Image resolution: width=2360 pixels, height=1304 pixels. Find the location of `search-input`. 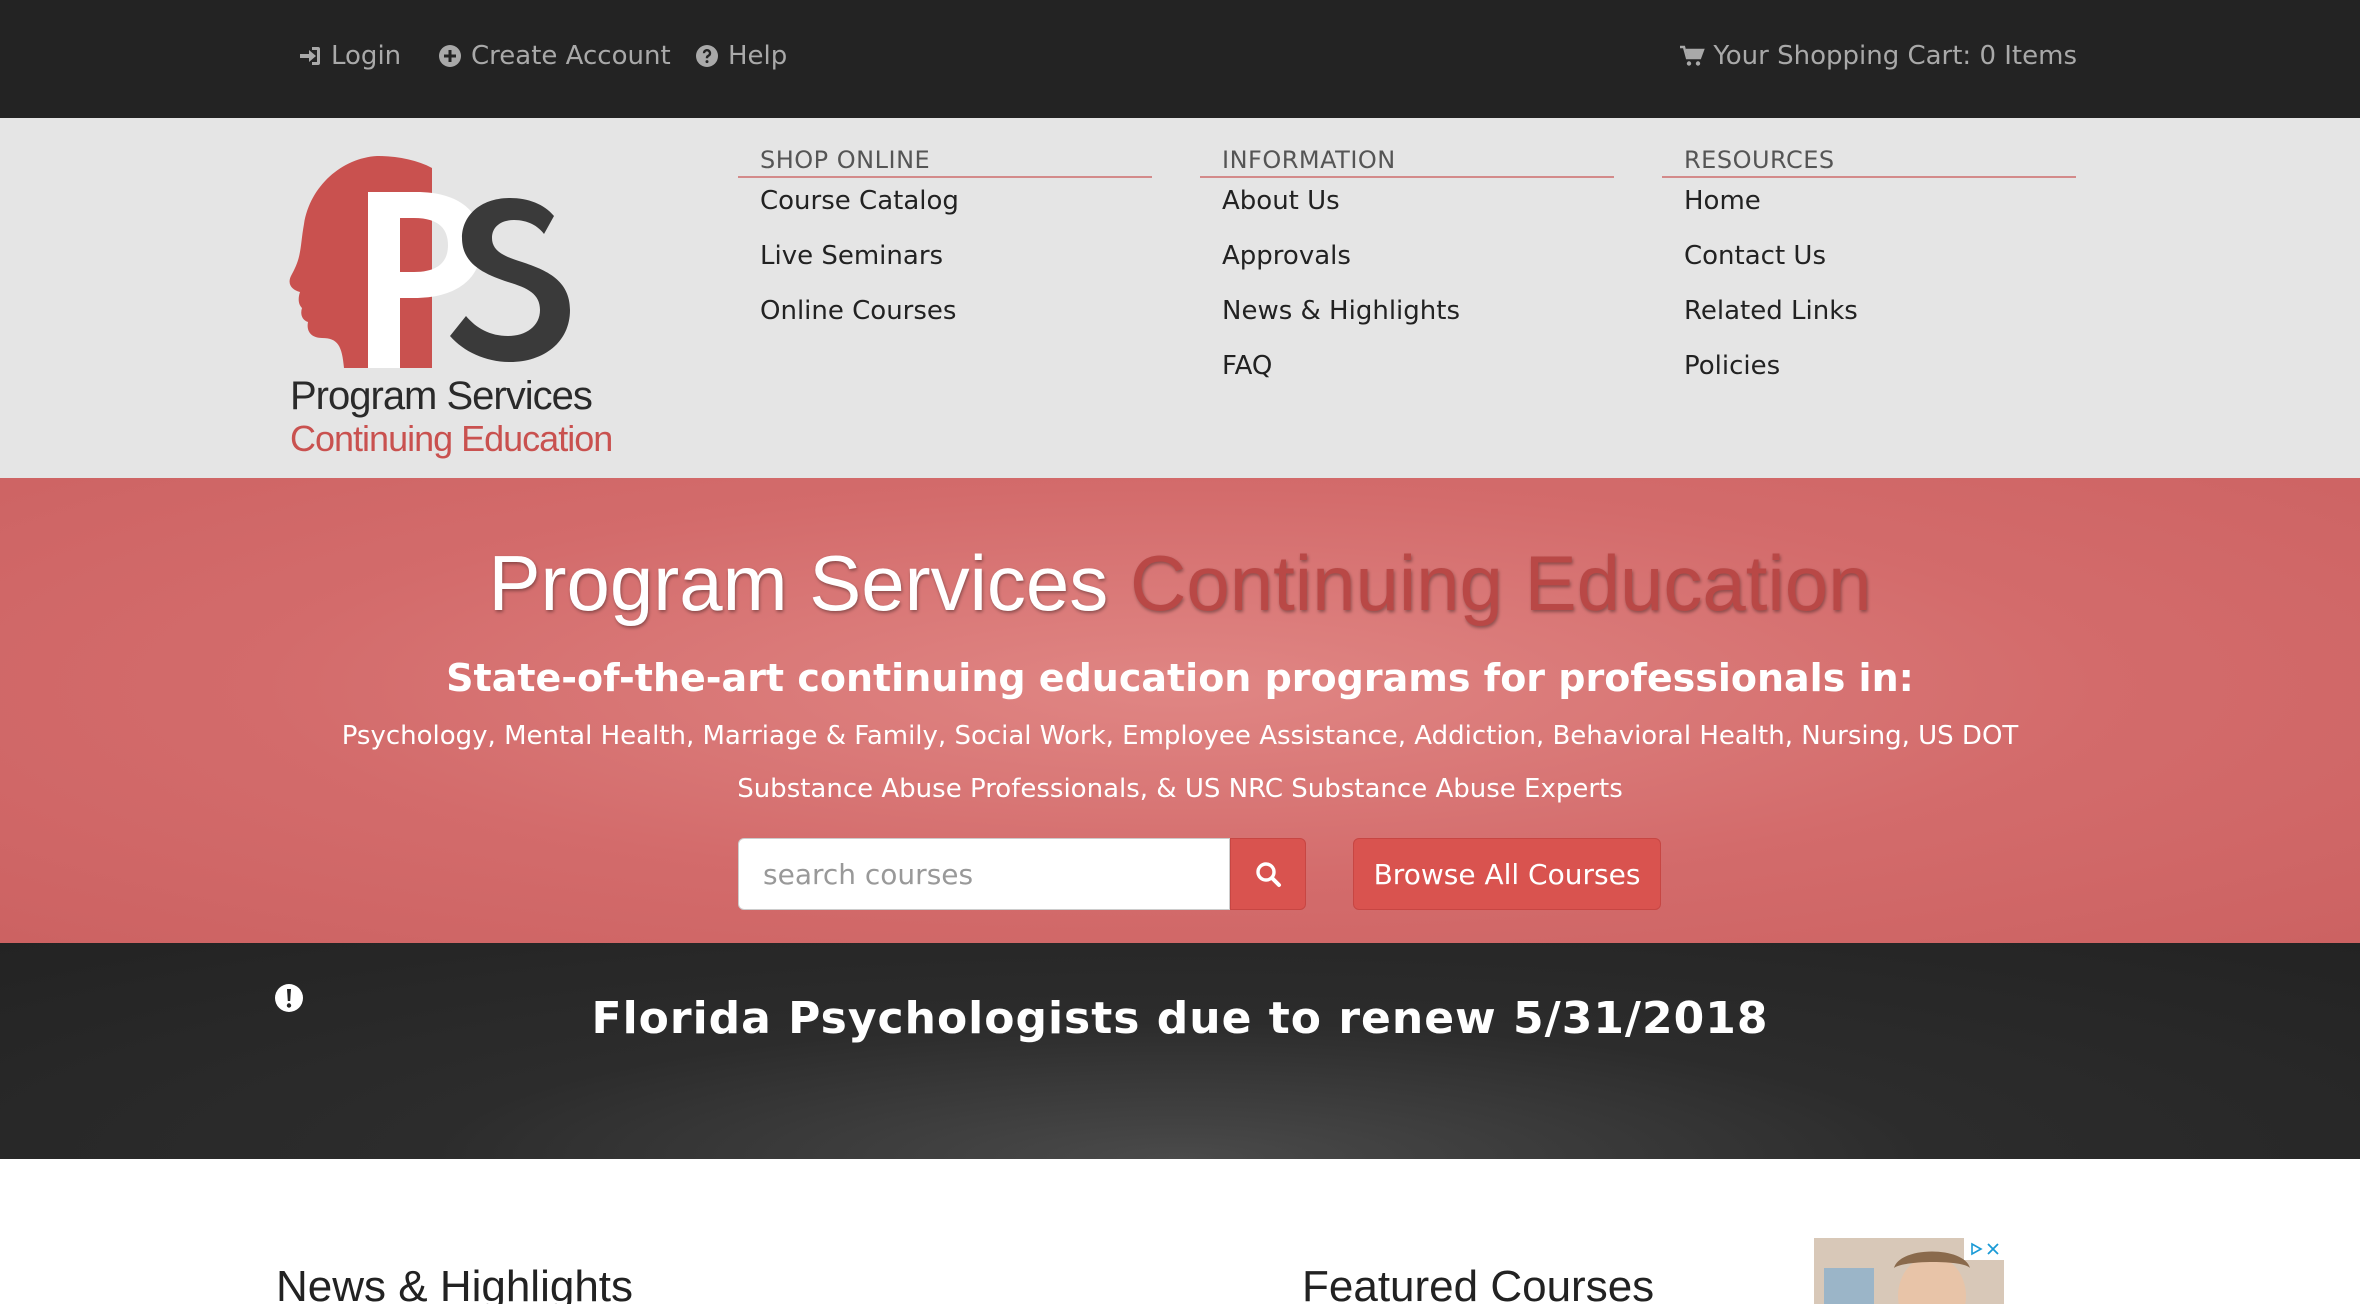

search-input is located at coordinates (984, 874).